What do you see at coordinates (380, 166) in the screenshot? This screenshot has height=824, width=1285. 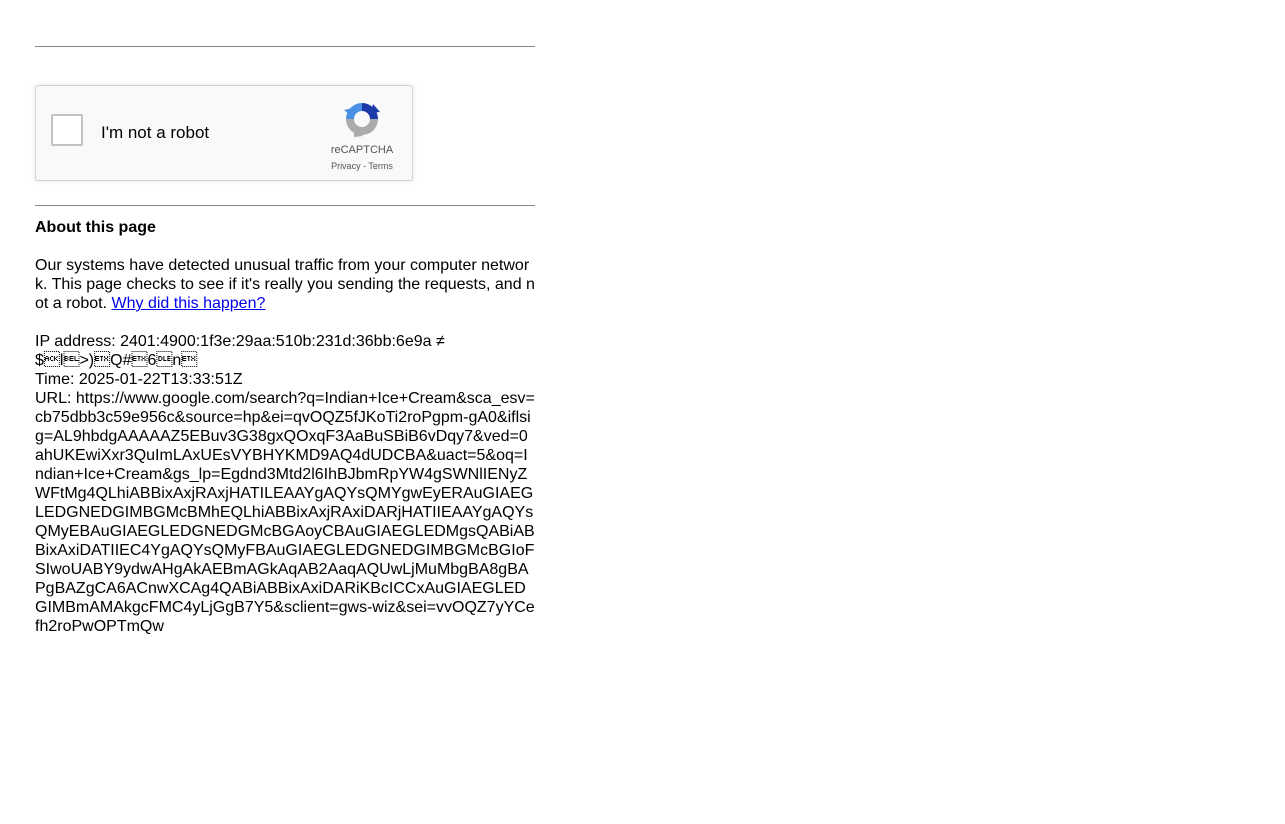 I see `terms-link: Terms` at bounding box center [380, 166].